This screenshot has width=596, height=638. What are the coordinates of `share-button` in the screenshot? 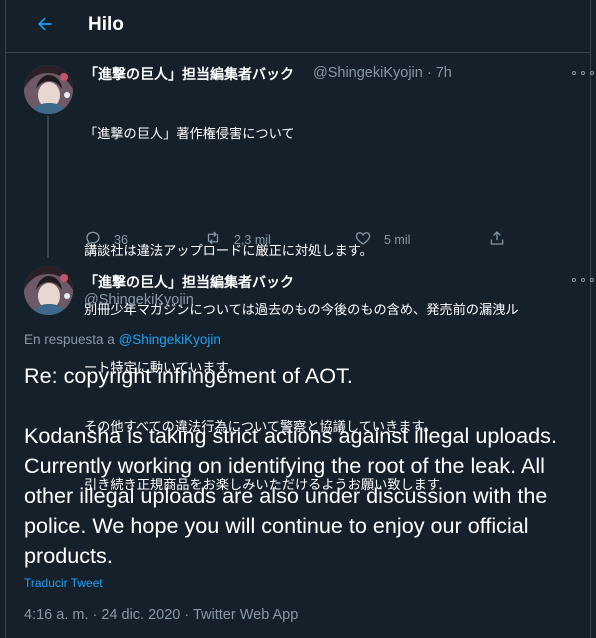 It's located at (503, 239).